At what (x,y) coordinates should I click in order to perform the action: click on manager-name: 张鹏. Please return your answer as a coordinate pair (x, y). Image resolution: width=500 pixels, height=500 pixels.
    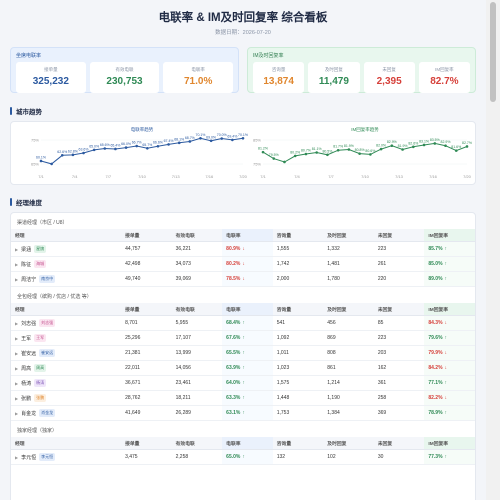
    Looking at the image, I should click on (26, 398).